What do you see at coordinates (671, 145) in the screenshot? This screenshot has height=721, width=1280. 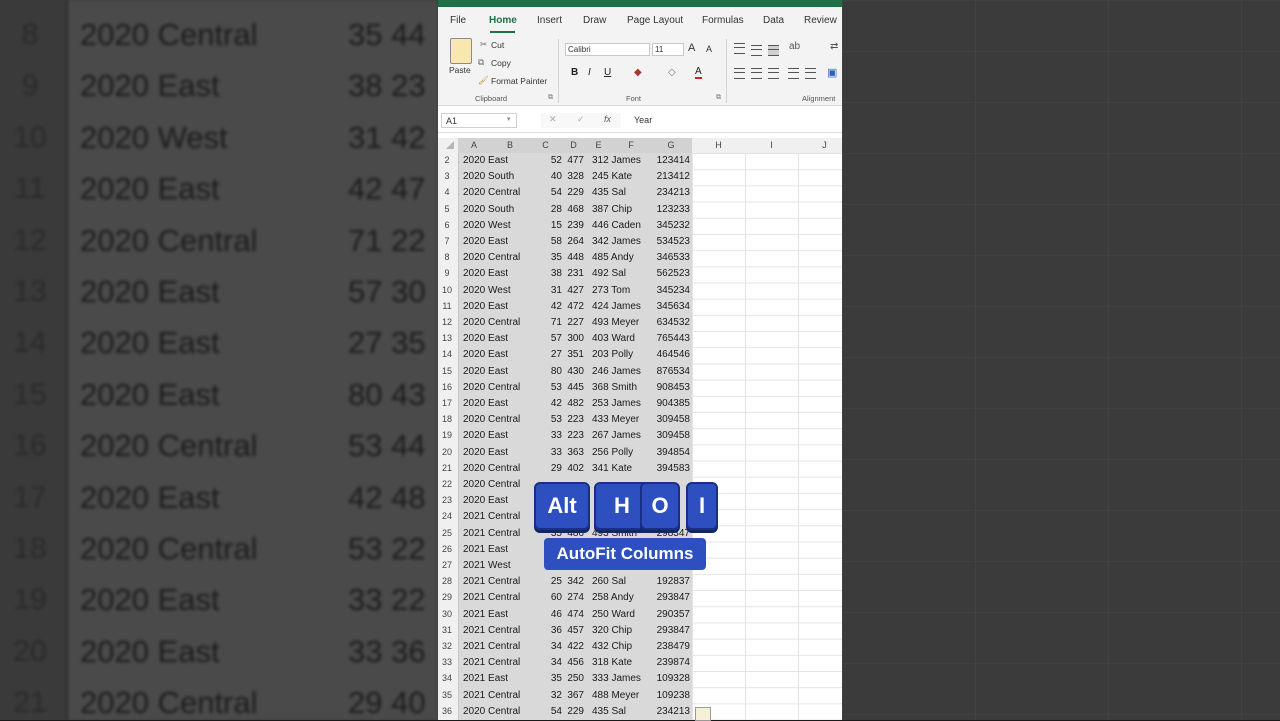 I see `column-header-g: G` at bounding box center [671, 145].